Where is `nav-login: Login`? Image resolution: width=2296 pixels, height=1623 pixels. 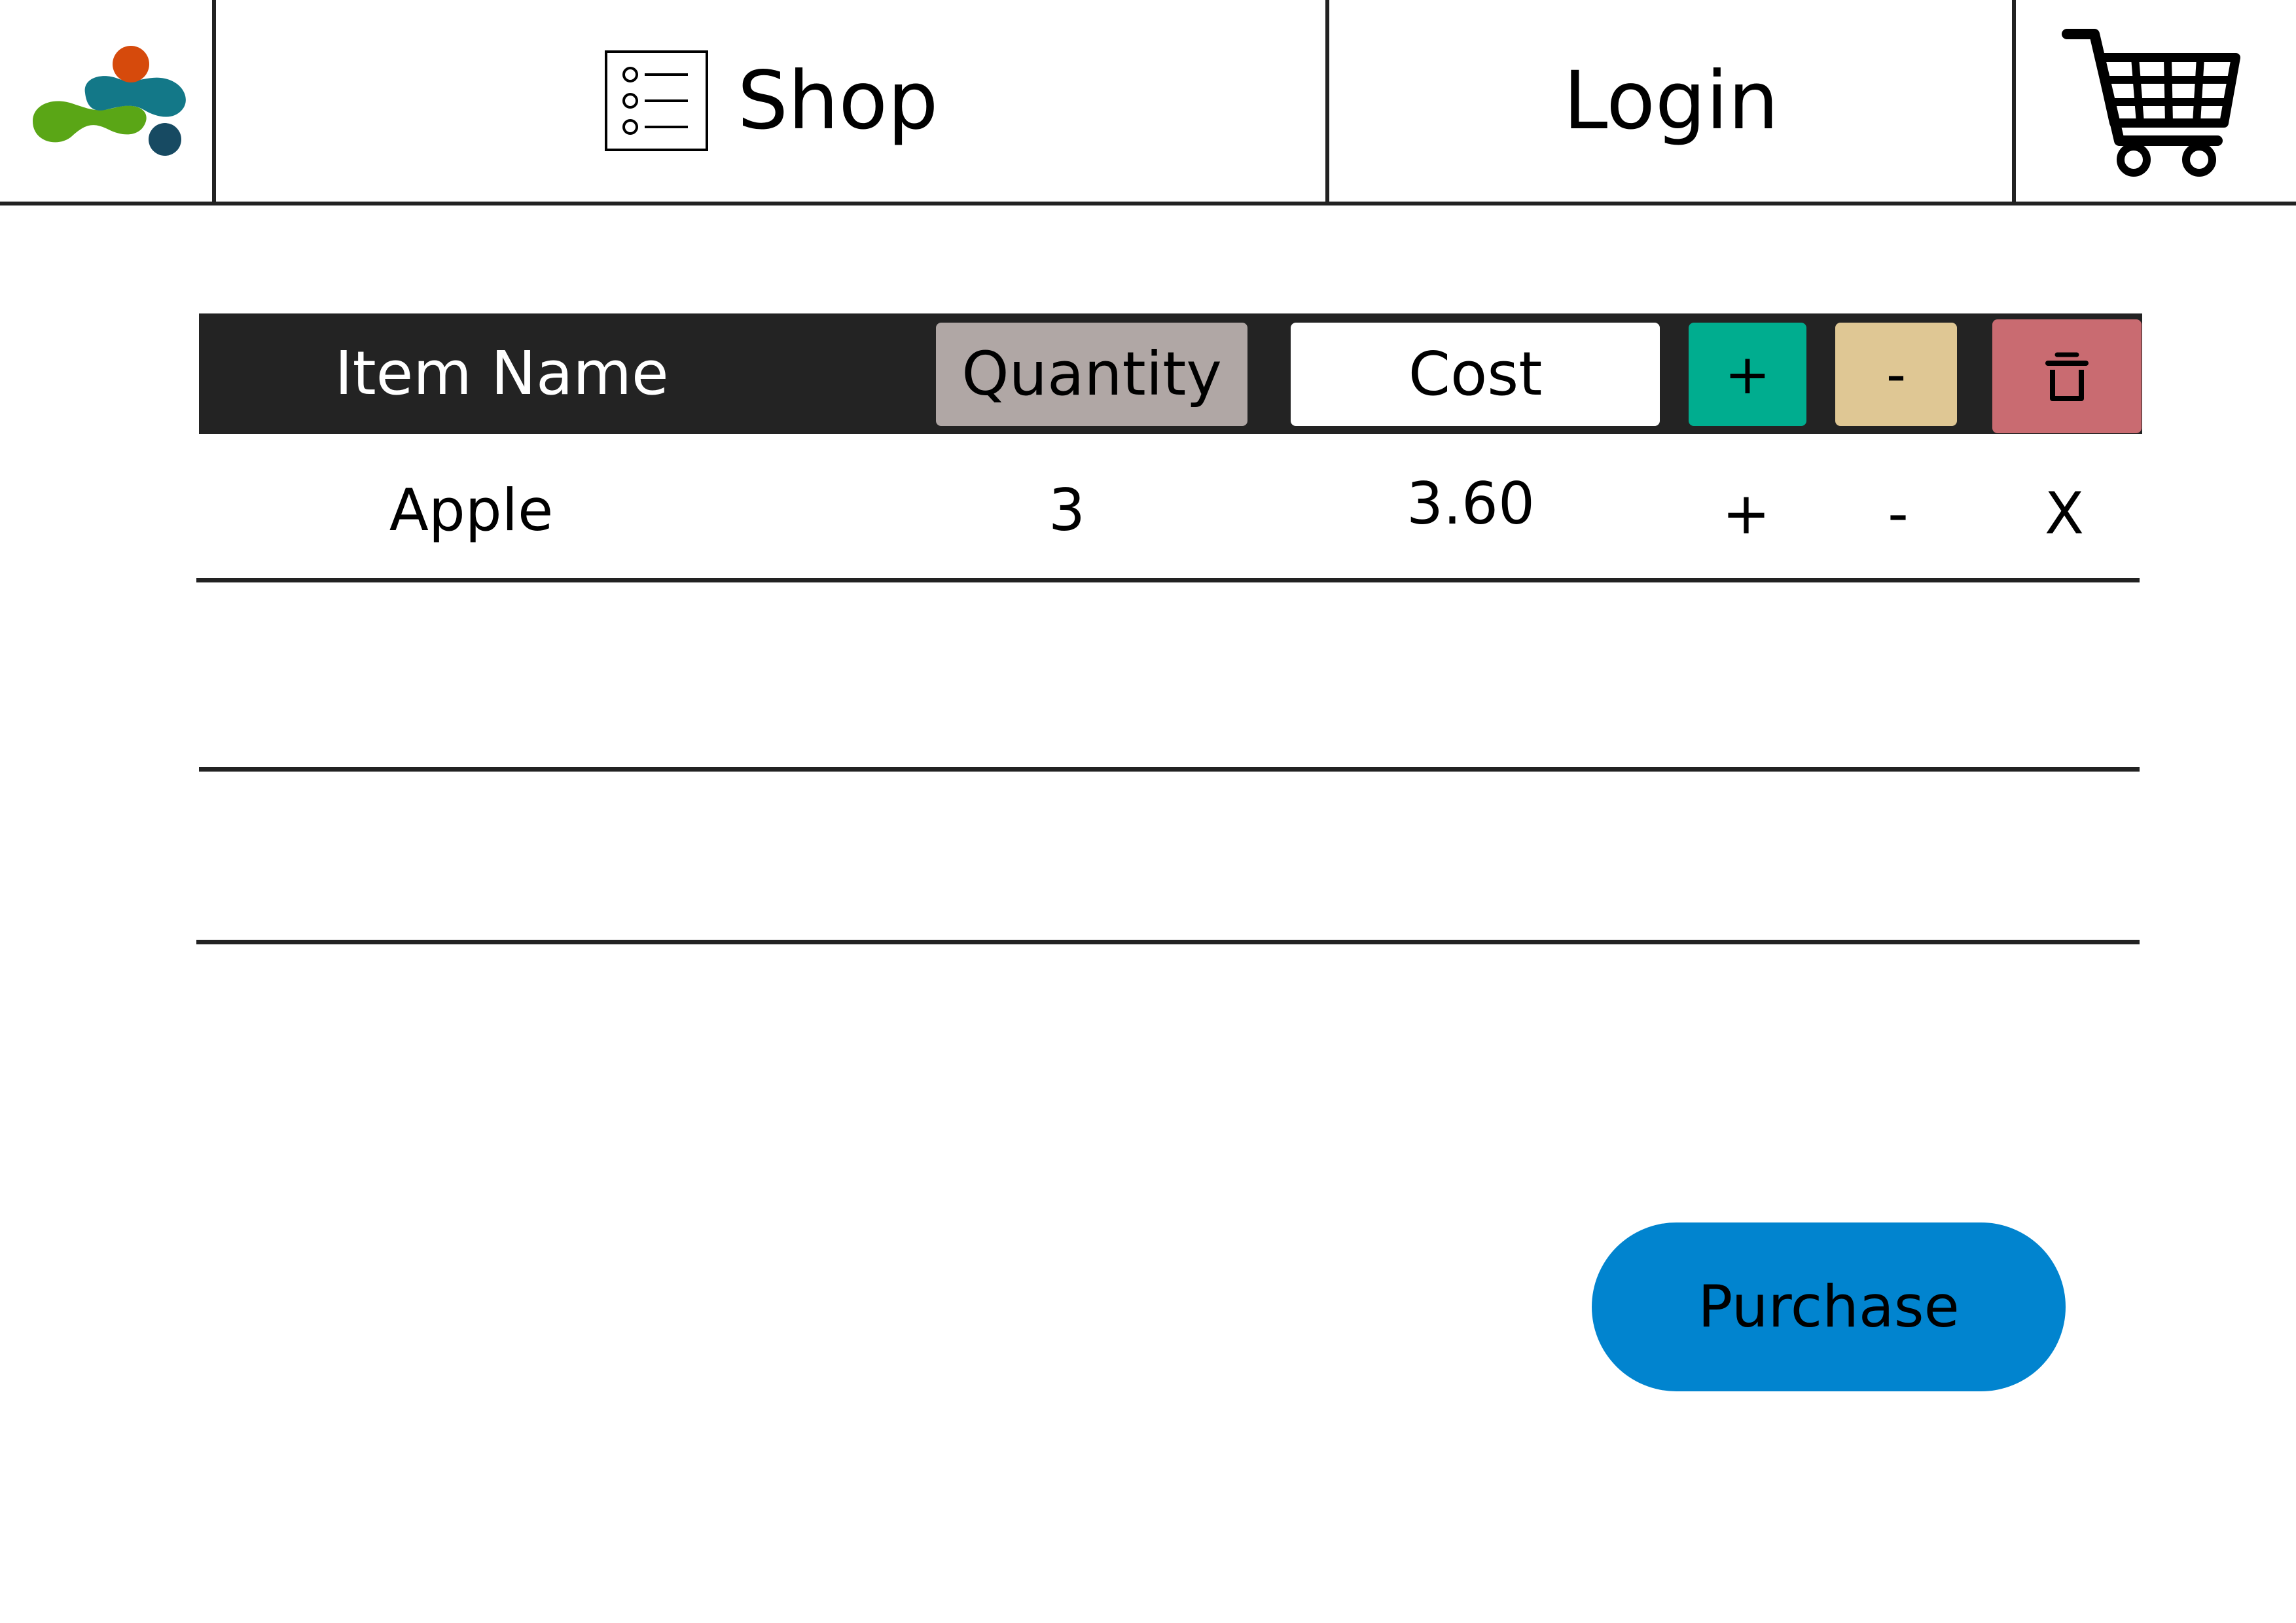 nav-login: Login is located at coordinates (1671, 101).